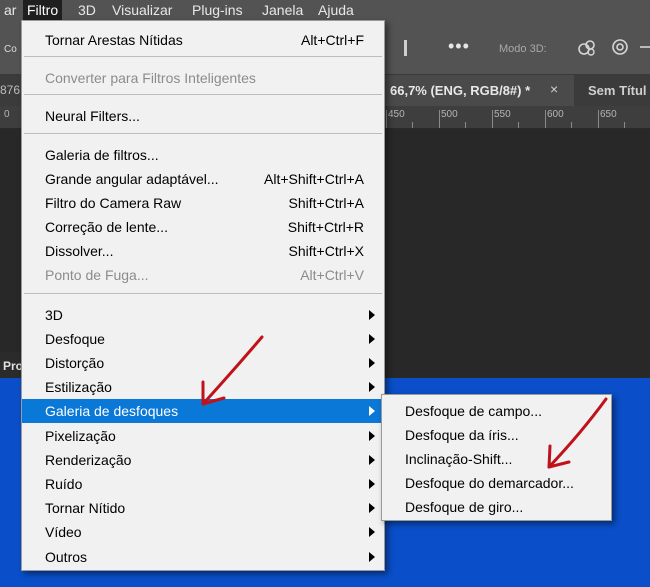 Image resolution: width=650 pixels, height=587 pixels. What do you see at coordinates (325, 227) in the screenshot?
I see `menu-item-shortcut: Shift+Ctrl+R` at bounding box center [325, 227].